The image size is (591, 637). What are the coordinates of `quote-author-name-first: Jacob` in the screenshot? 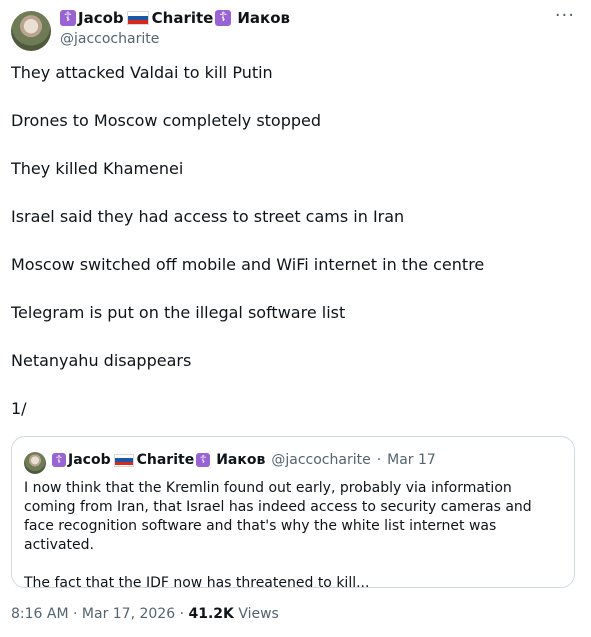 It's located at (89, 460).